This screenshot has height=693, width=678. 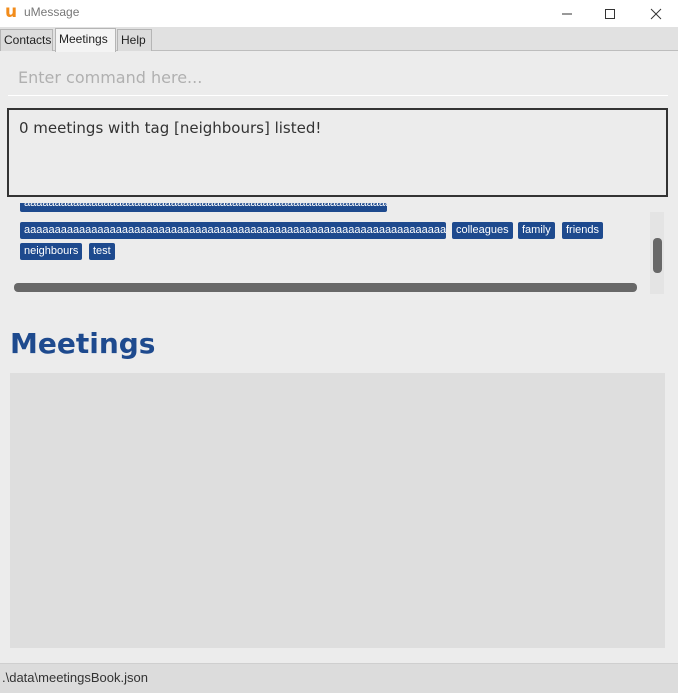 What do you see at coordinates (339, 13) in the screenshot?
I see `title-bar: u uMessage` at bounding box center [339, 13].